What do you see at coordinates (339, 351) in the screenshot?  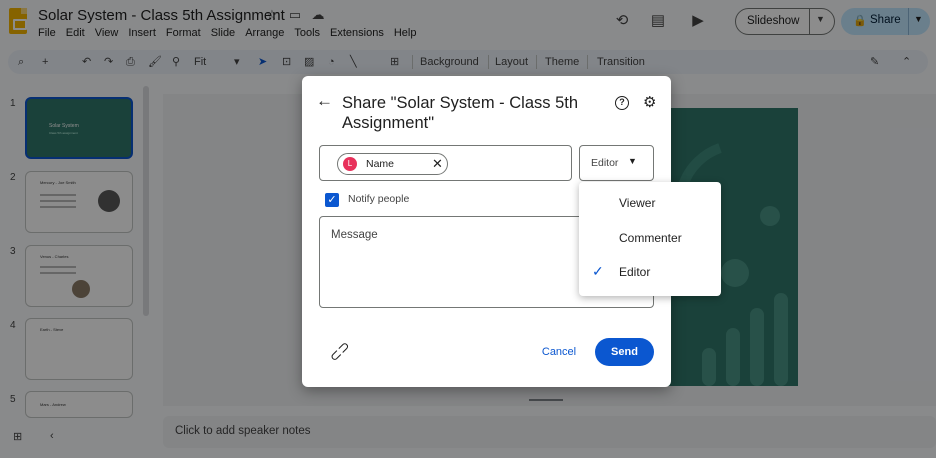 I see `link-icon: ⊂⊃` at bounding box center [339, 351].